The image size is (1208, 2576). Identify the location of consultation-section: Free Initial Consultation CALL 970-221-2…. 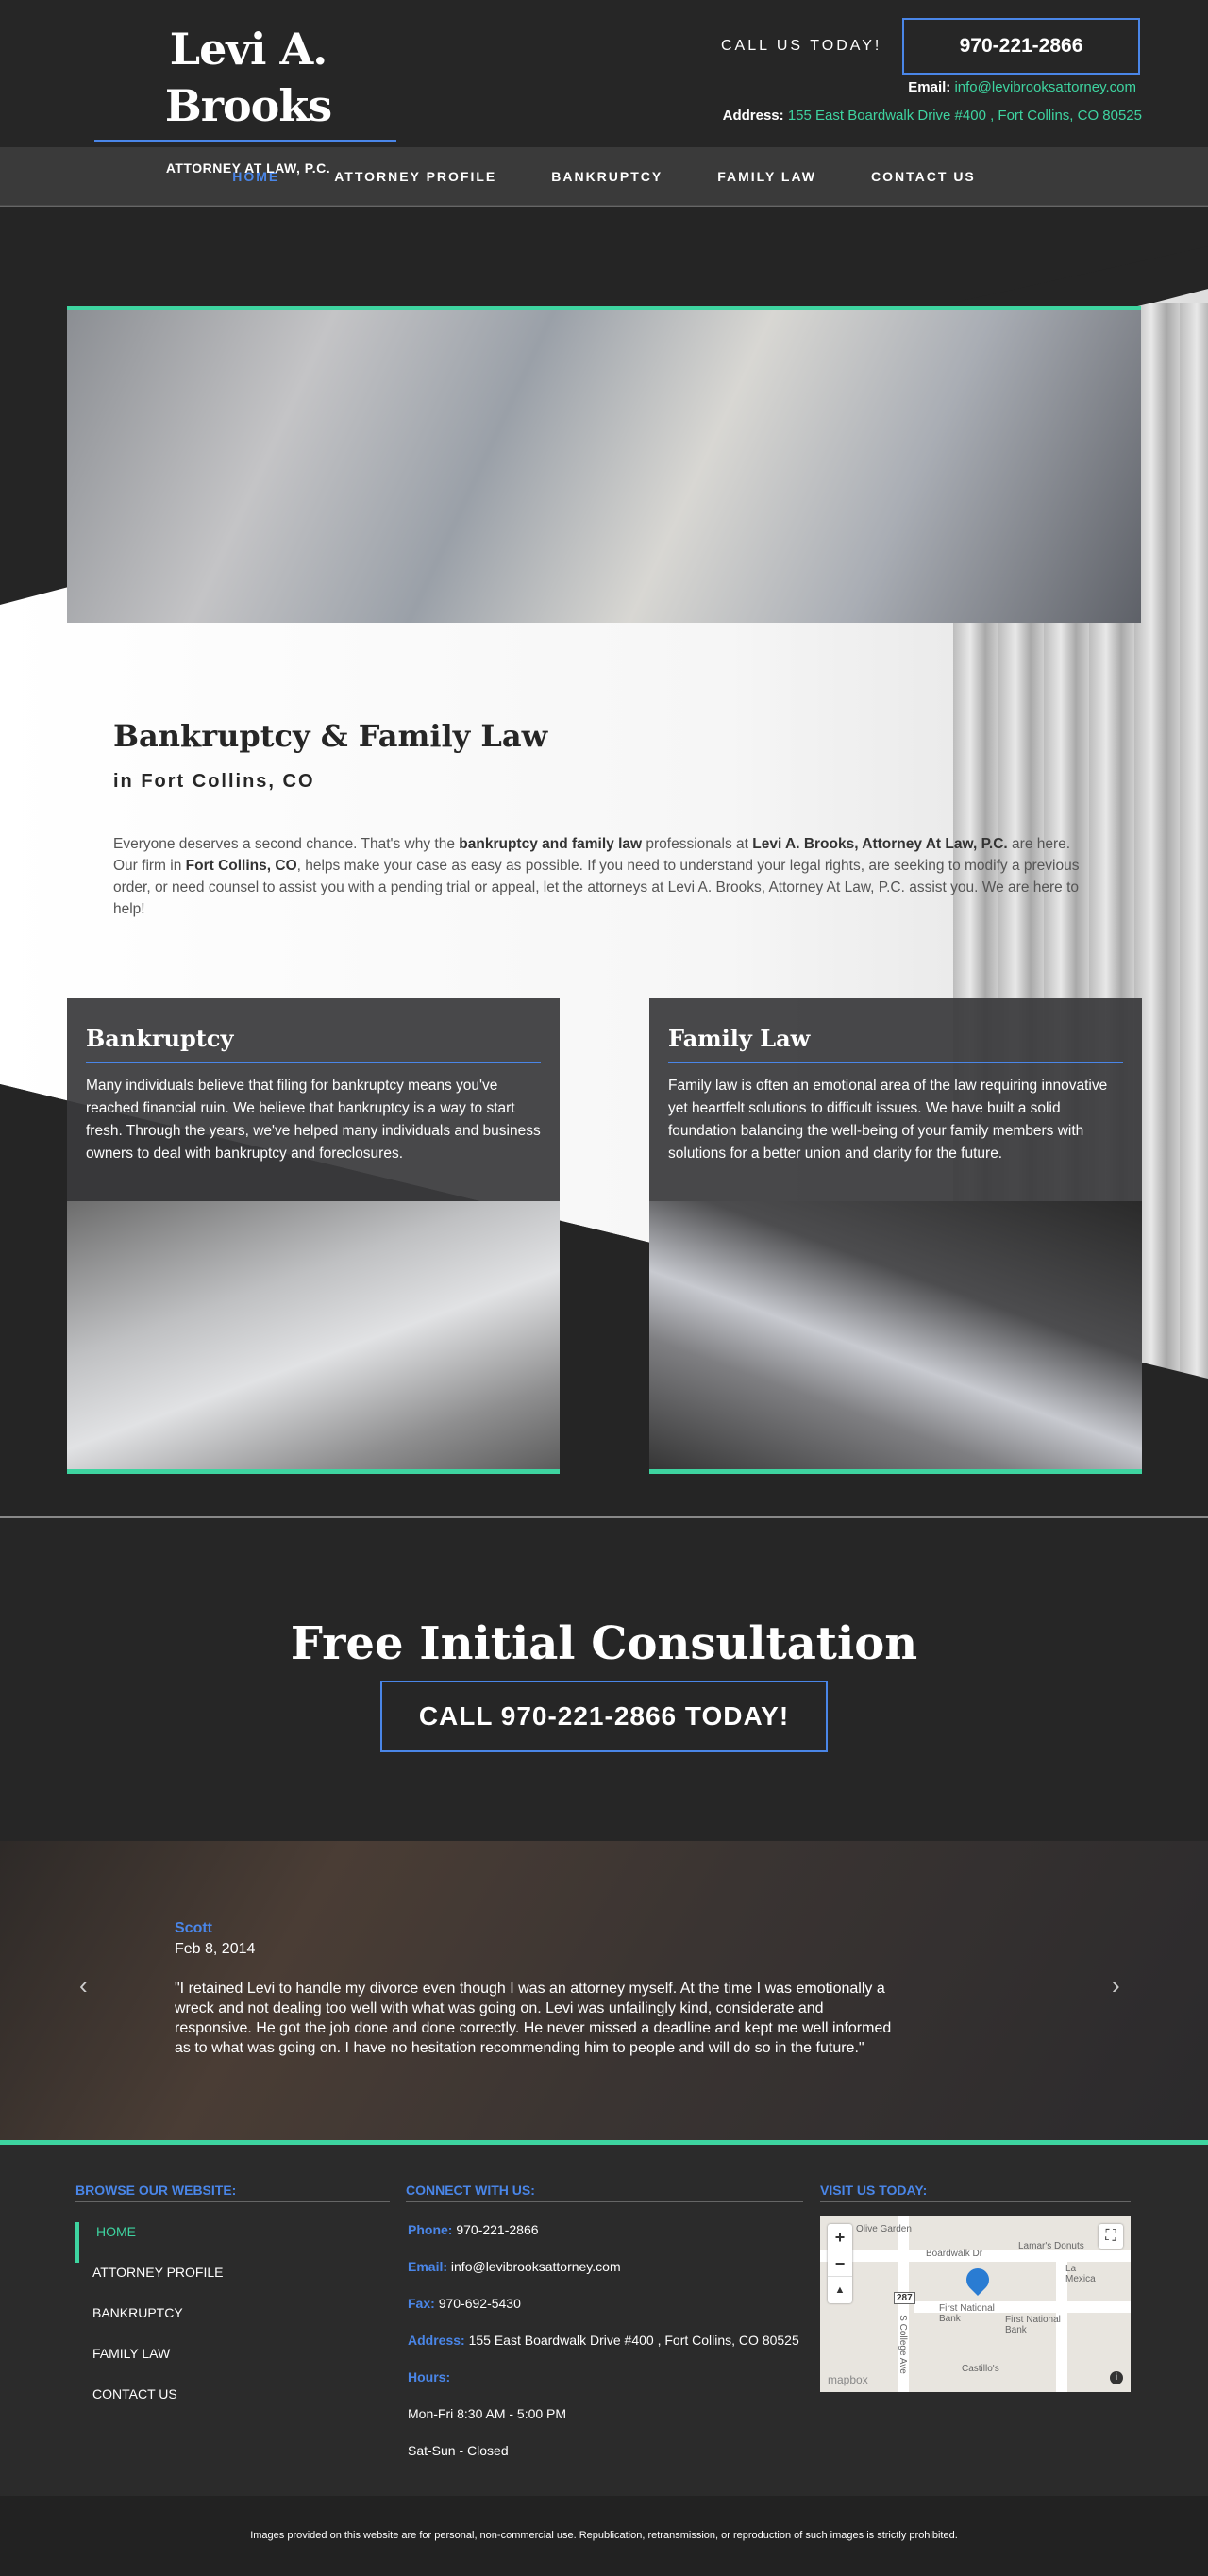
(604, 1679).